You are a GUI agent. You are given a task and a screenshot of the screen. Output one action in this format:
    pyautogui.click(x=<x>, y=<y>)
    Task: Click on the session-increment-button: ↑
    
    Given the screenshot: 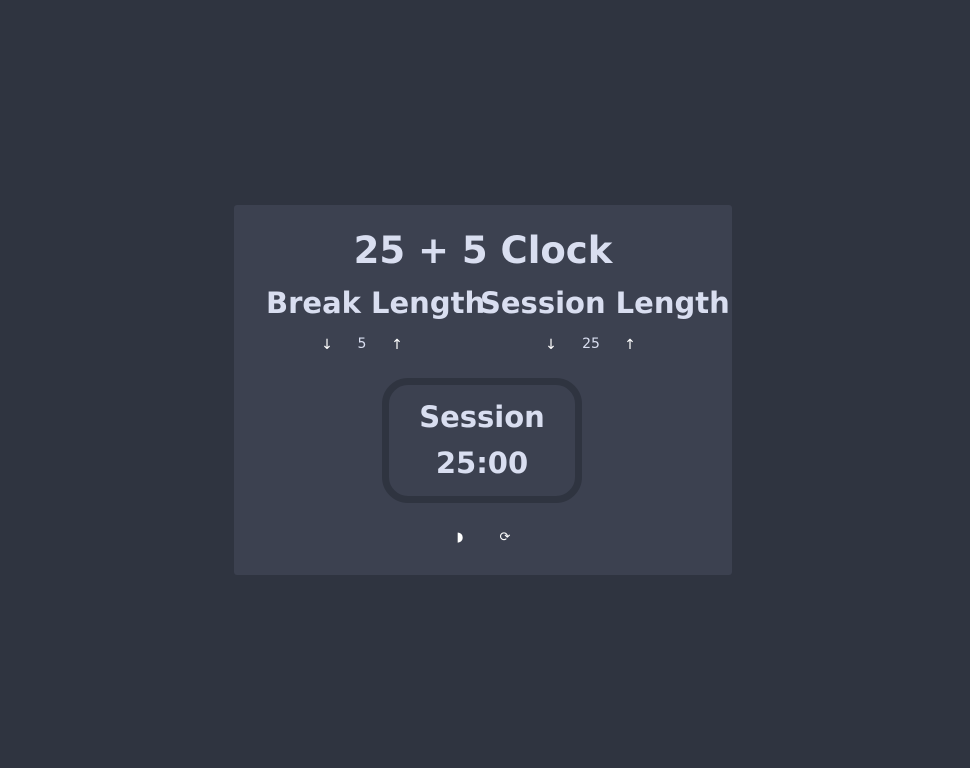 What is the action you would take?
    pyautogui.click(x=630, y=345)
    